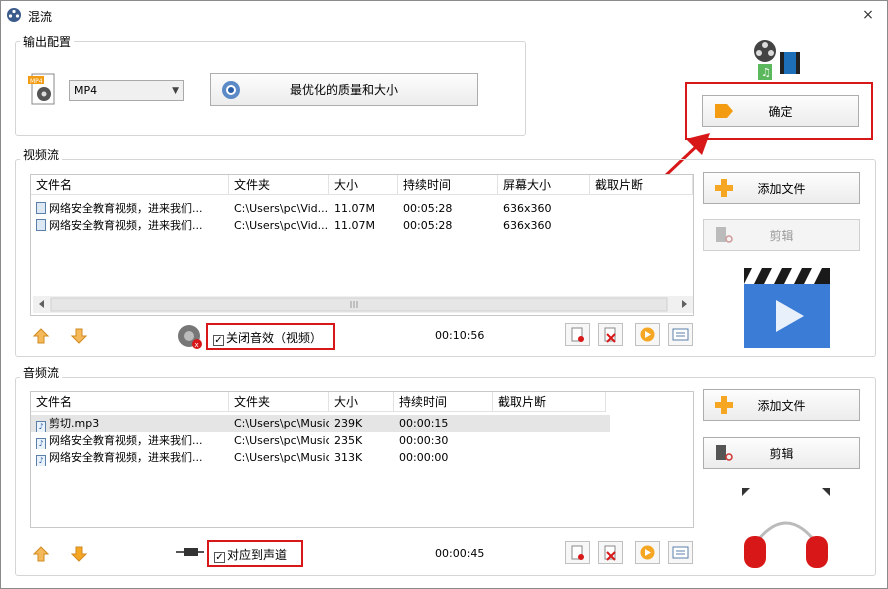 Image resolution: width=888 pixels, height=589 pixels. What do you see at coordinates (190, 337) in the screenshot?
I see `mute-speaker-icon: x` at bounding box center [190, 337].